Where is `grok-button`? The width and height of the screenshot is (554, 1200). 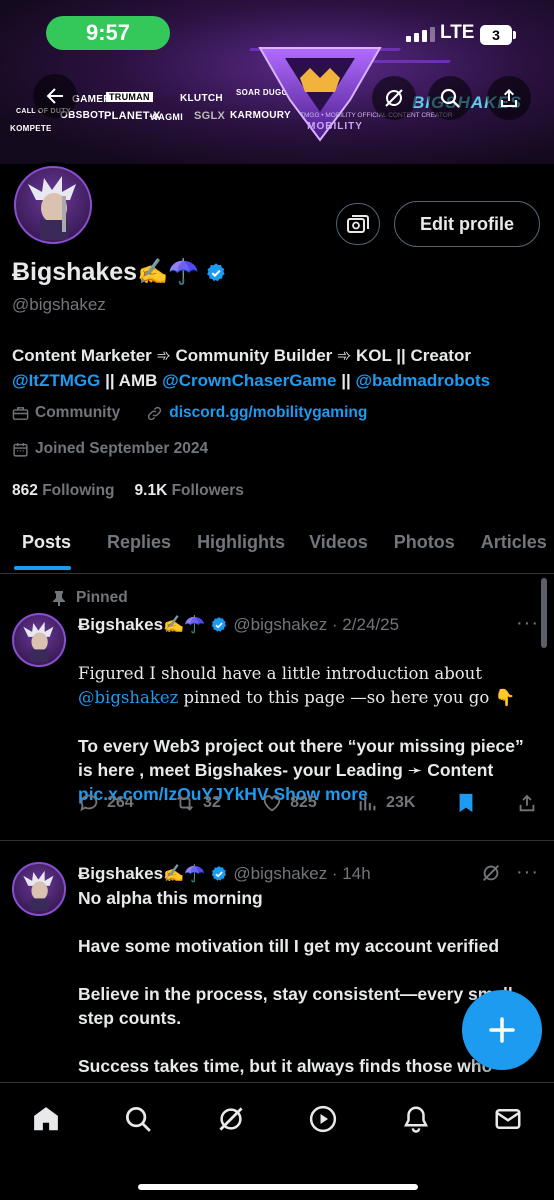
grok-button is located at coordinates (394, 98).